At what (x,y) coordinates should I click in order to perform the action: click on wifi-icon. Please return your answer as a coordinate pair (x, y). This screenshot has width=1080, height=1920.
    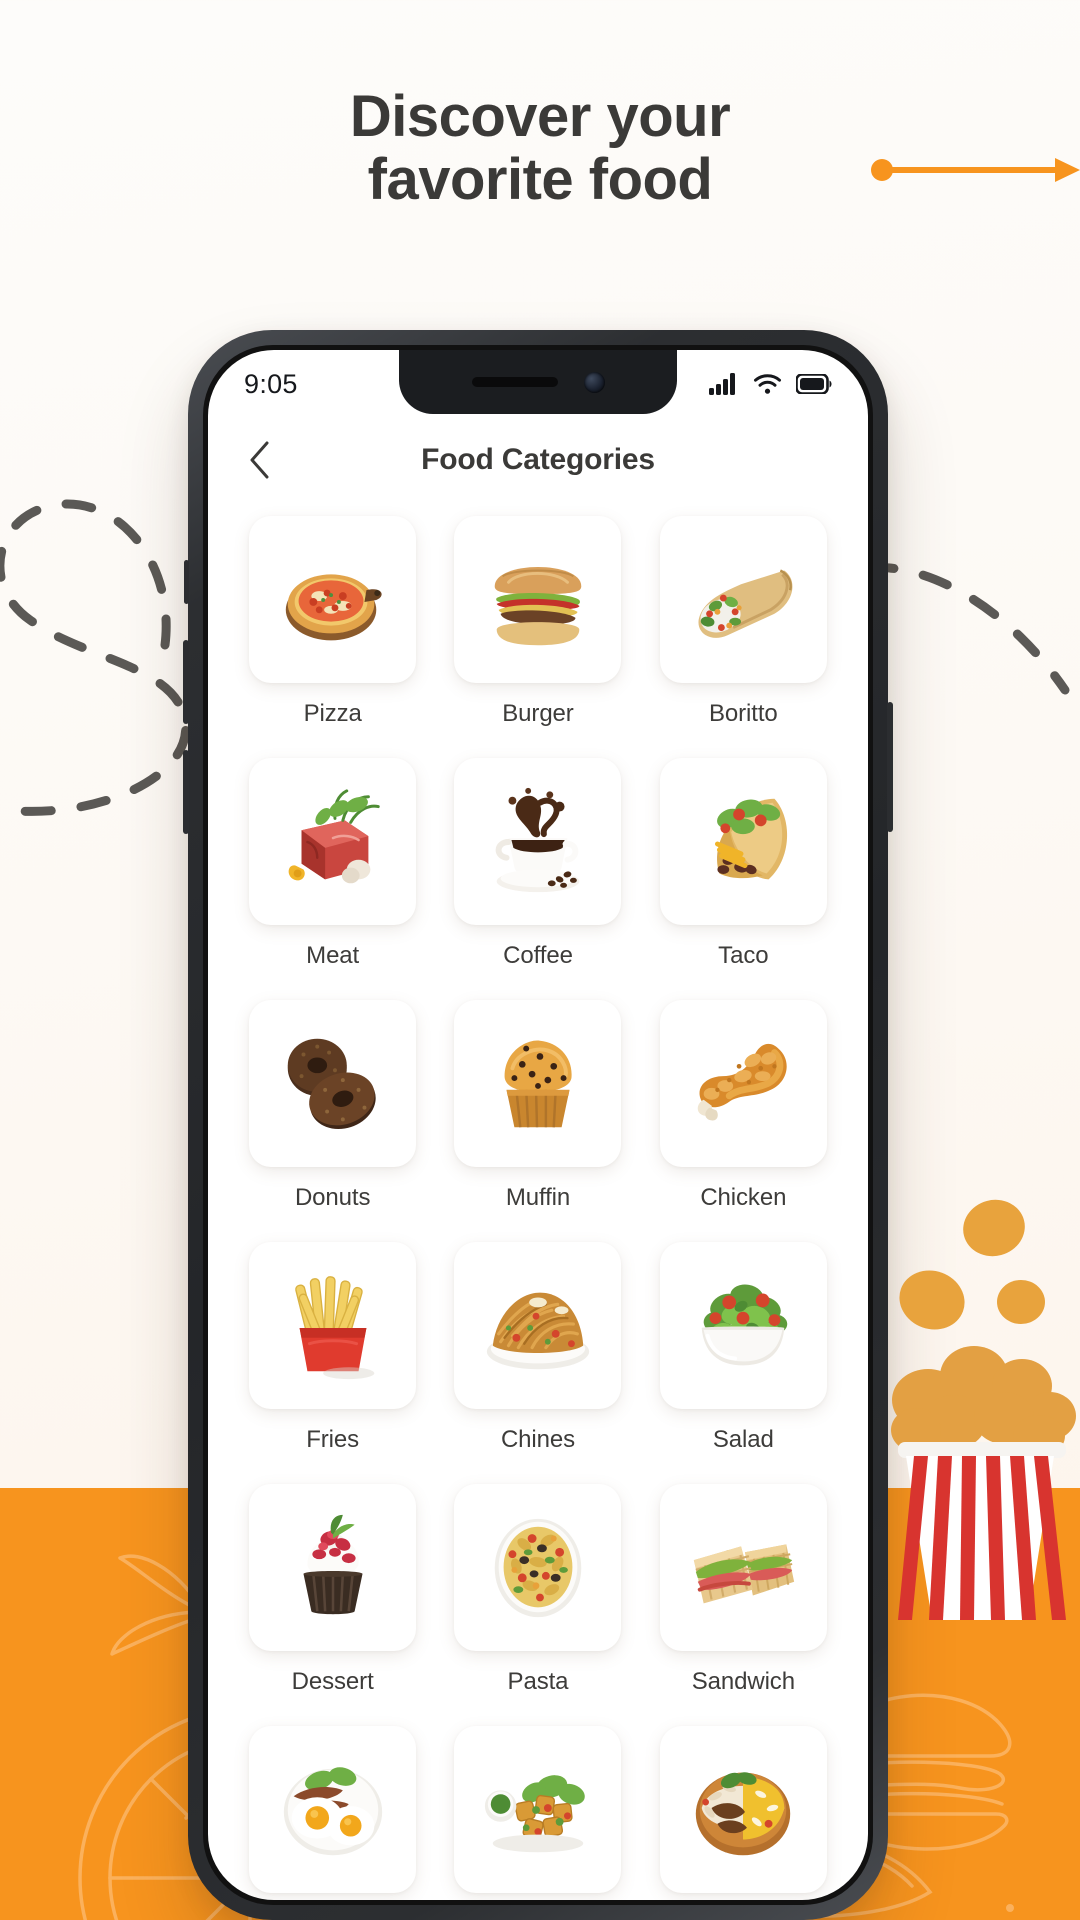
    Looking at the image, I should click on (767, 384).